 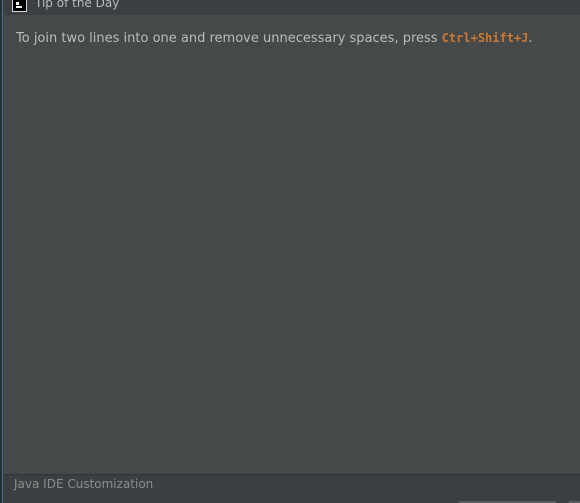 What do you see at coordinates (291, 7) in the screenshot?
I see `title-bar: Tip of the Day` at bounding box center [291, 7].